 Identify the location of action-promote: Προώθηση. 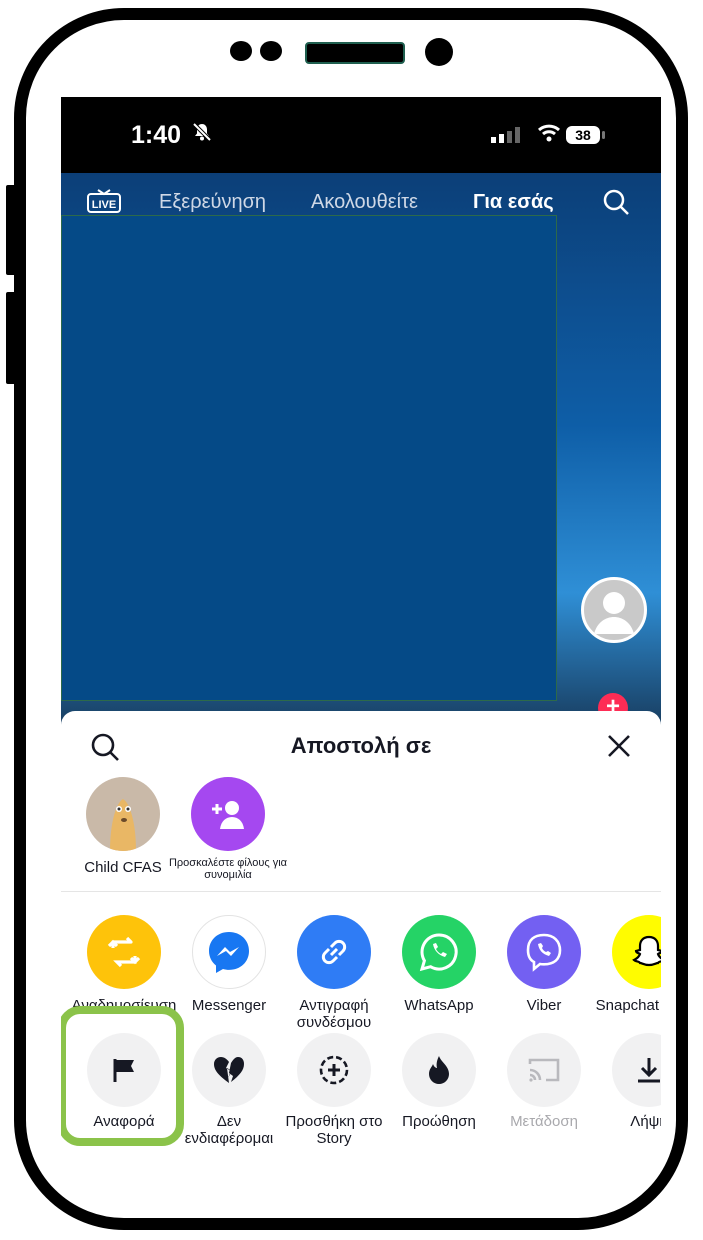
(439, 1081).